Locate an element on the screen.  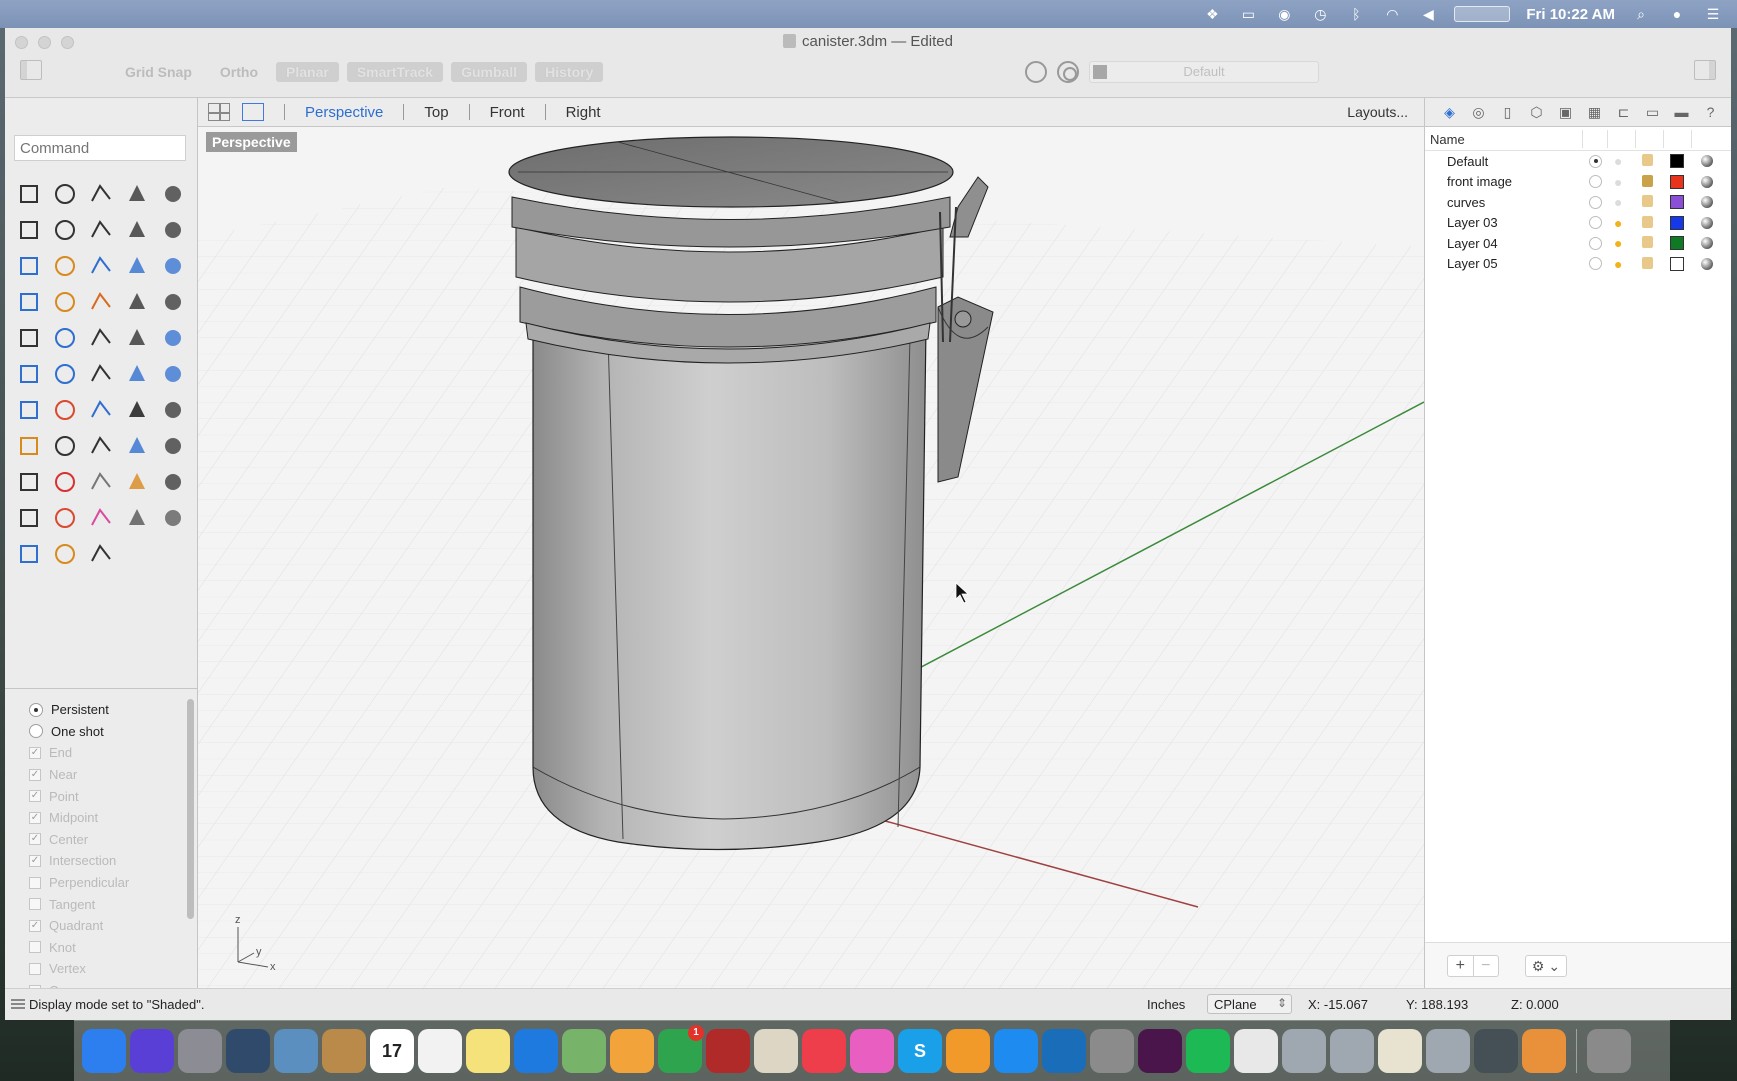
group-icon is located at coordinates (65, 338).